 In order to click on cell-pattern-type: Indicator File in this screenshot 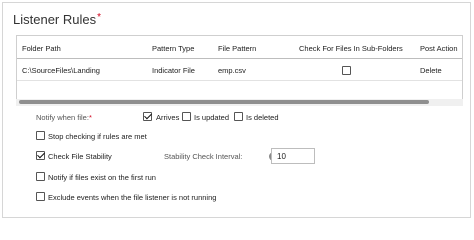, I will do `click(173, 70)`.